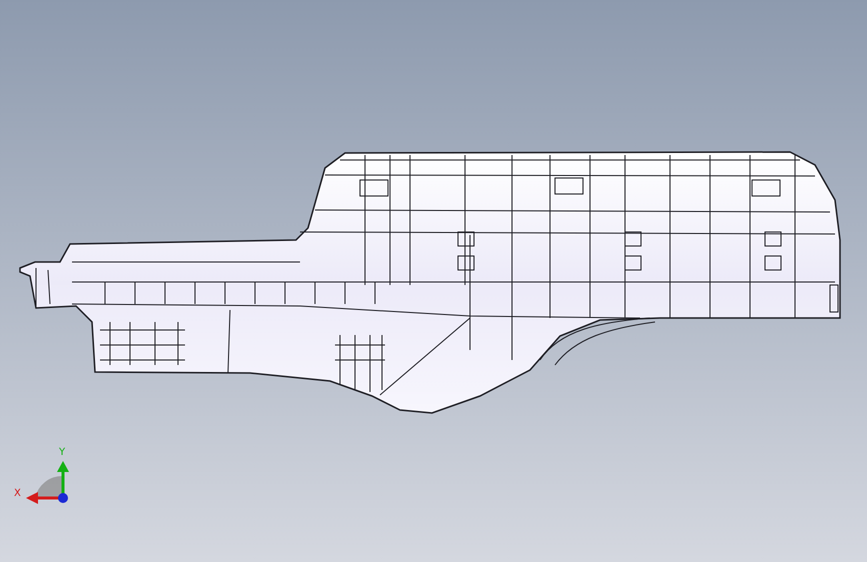  I want to click on axis-label: Y, so click(62, 452).